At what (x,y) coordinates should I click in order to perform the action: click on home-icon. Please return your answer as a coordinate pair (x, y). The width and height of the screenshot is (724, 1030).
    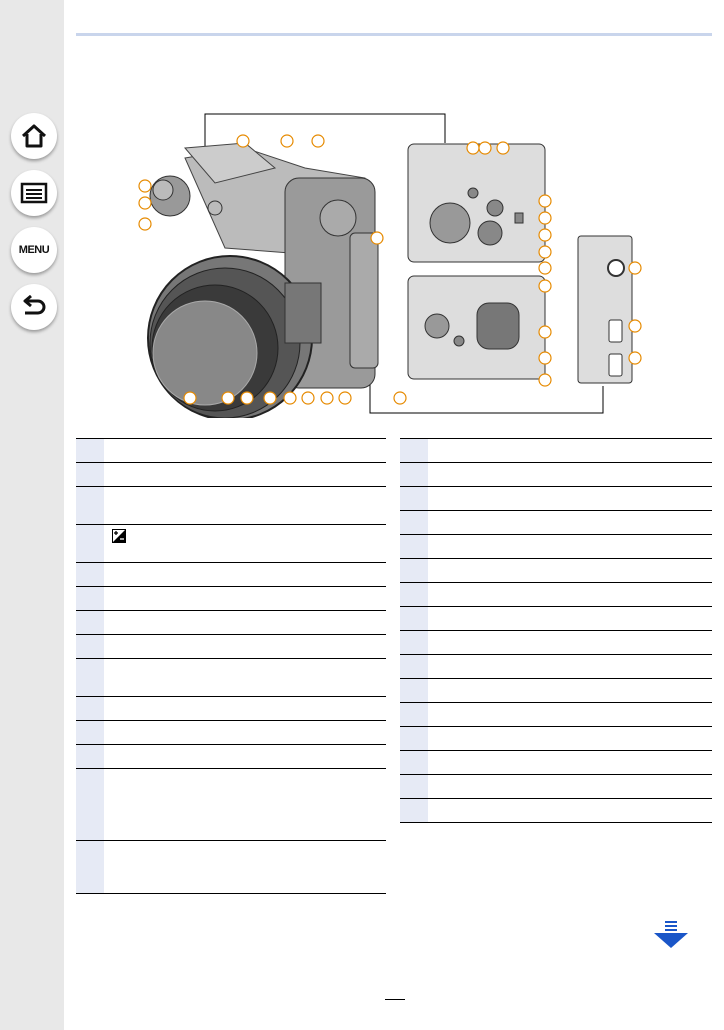
    Looking at the image, I should click on (34, 136).